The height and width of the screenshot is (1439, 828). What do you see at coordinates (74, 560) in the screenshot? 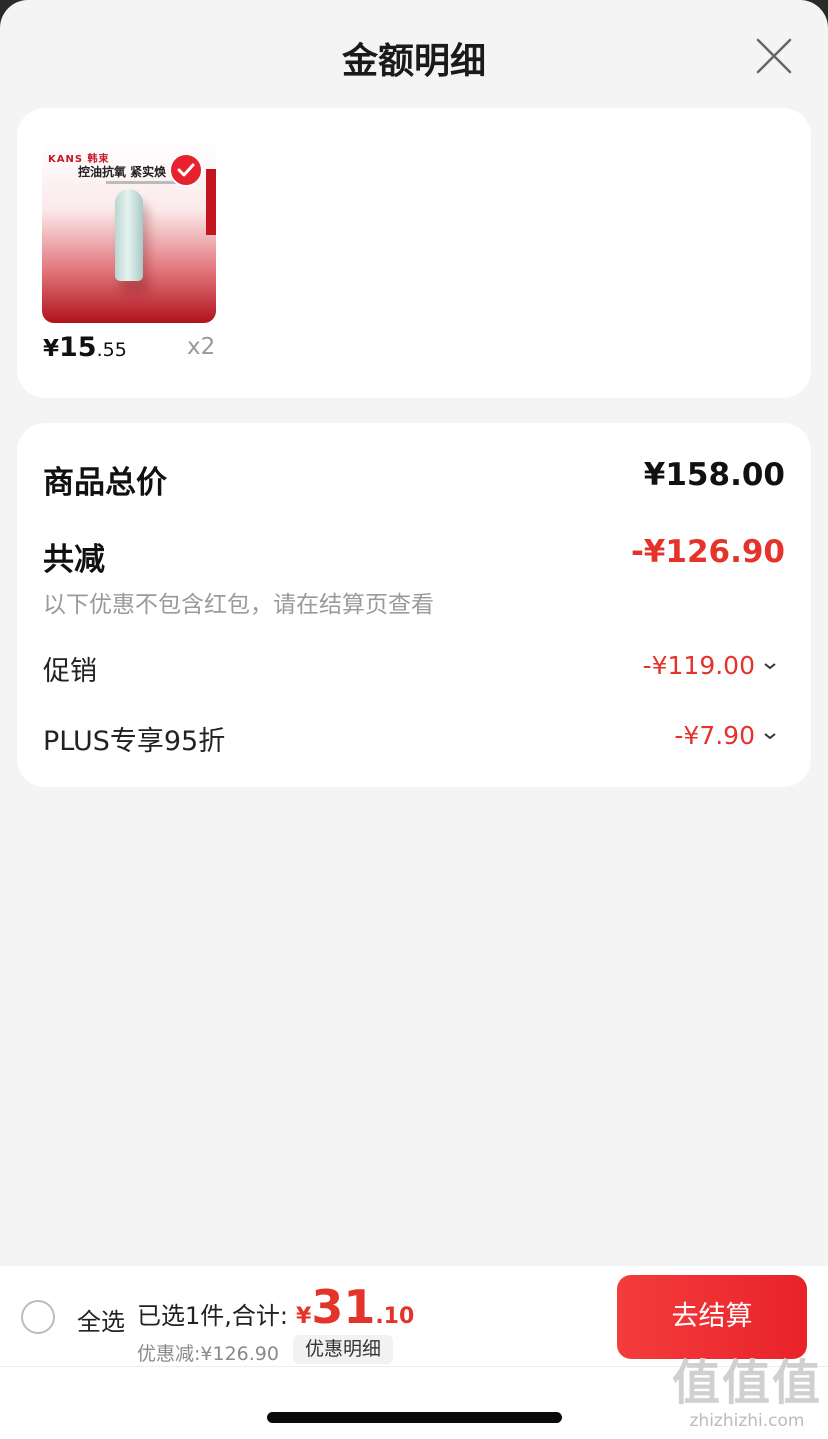
I see `total-reduction-label: 共减` at bounding box center [74, 560].